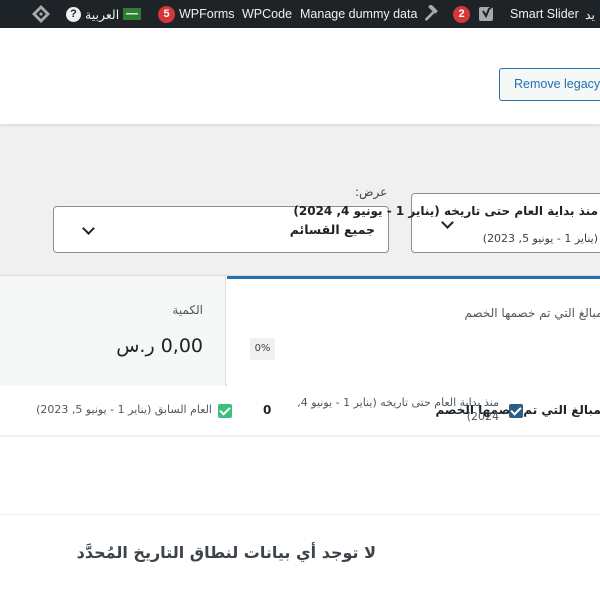  I want to click on view-label: عرض:, so click(371, 192).